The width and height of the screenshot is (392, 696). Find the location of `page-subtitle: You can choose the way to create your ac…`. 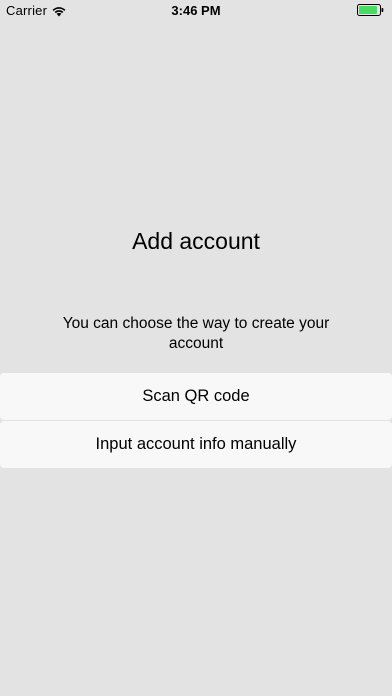

page-subtitle: You can choose the way to create your ac… is located at coordinates (196, 333).